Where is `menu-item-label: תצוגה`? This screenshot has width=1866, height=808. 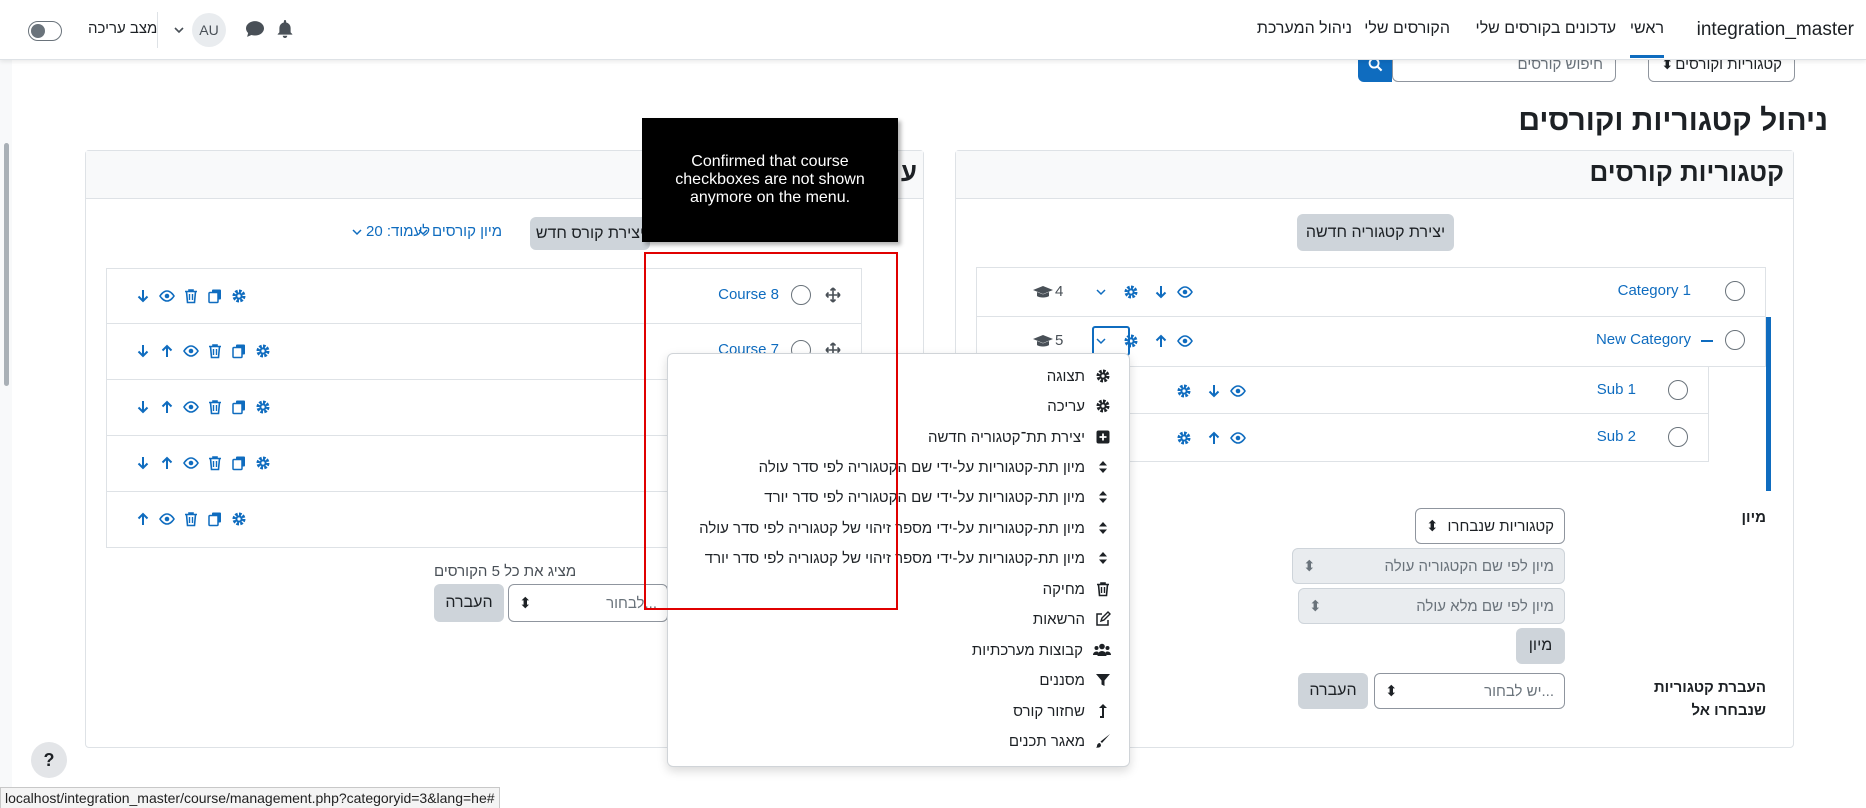
menu-item-label: תצוגה is located at coordinates (1065, 376).